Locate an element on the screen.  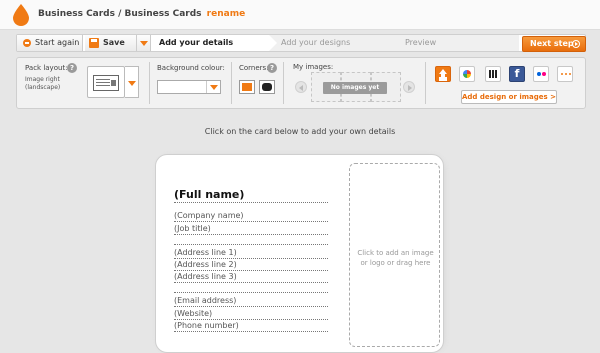
start-again-icon is located at coordinates (27, 43).